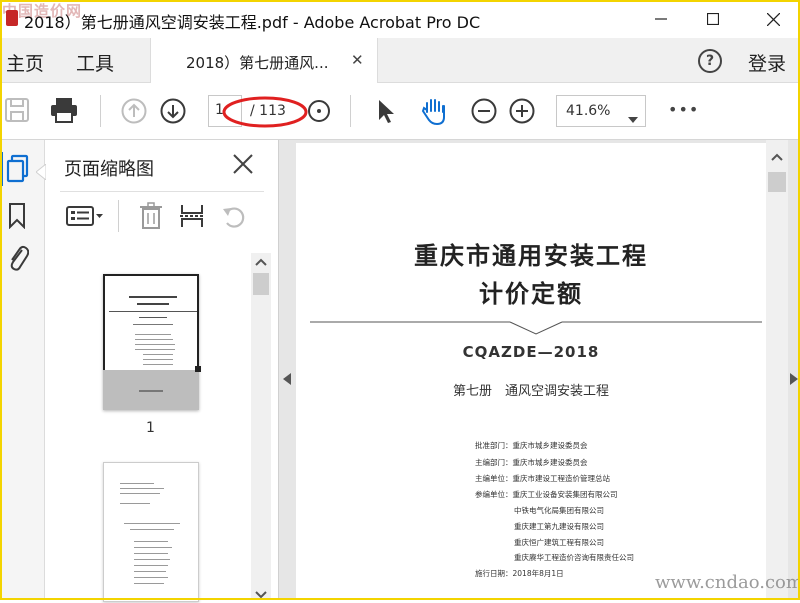  Describe the element at coordinates (574, 557) in the screenshot. I see `doc-info-line: 重庆赓华工程造价咨询有限责任公司` at that location.